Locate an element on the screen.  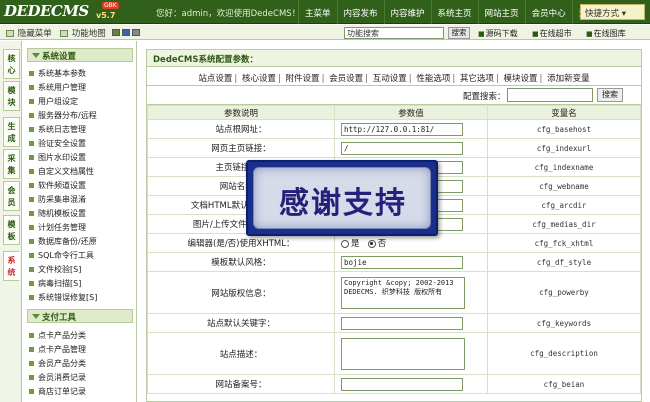
description-textarea is located at coordinates (403, 353).